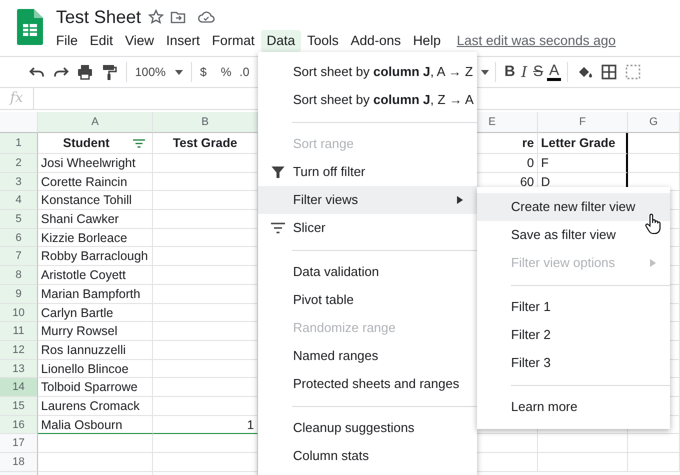  Describe the element at coordinates (19, 143) in the screenshot. I see `row-header: 1` at that location.